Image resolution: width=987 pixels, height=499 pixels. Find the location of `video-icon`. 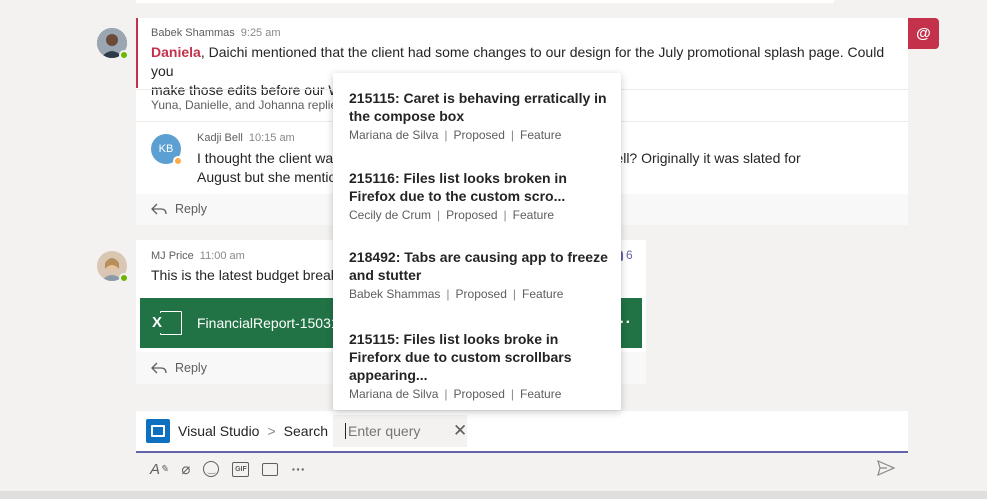

video-icon is located at coordinates (270, 469).